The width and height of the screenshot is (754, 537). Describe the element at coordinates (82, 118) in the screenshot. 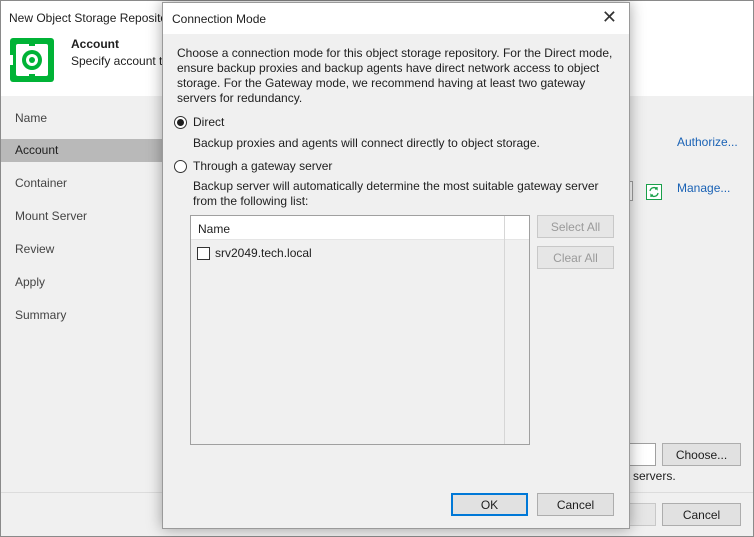

I see `nav-item-name: Name` at that location.